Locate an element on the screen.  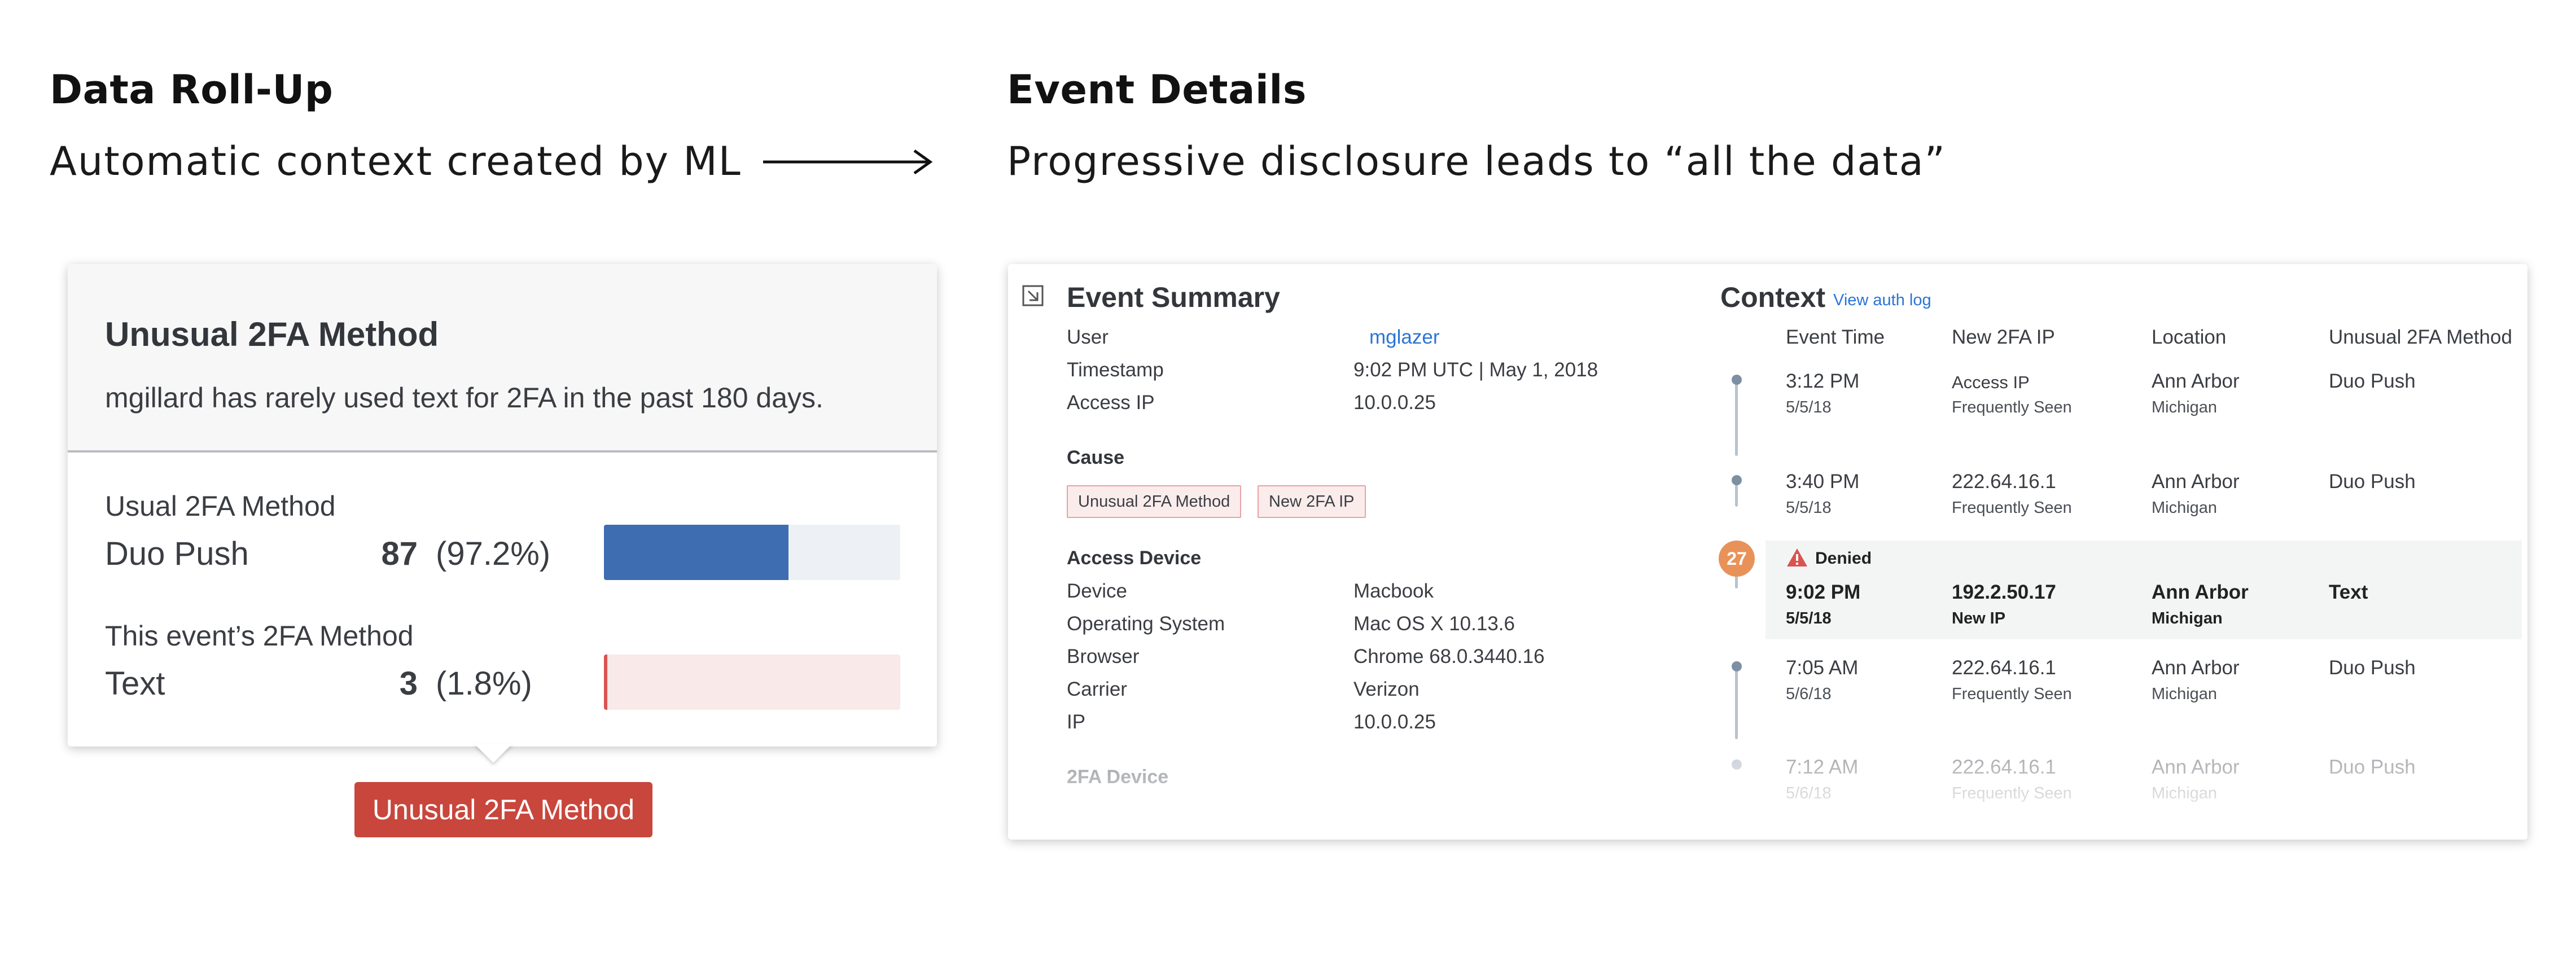
usual-method-bar is located at coordinates (752, 553).